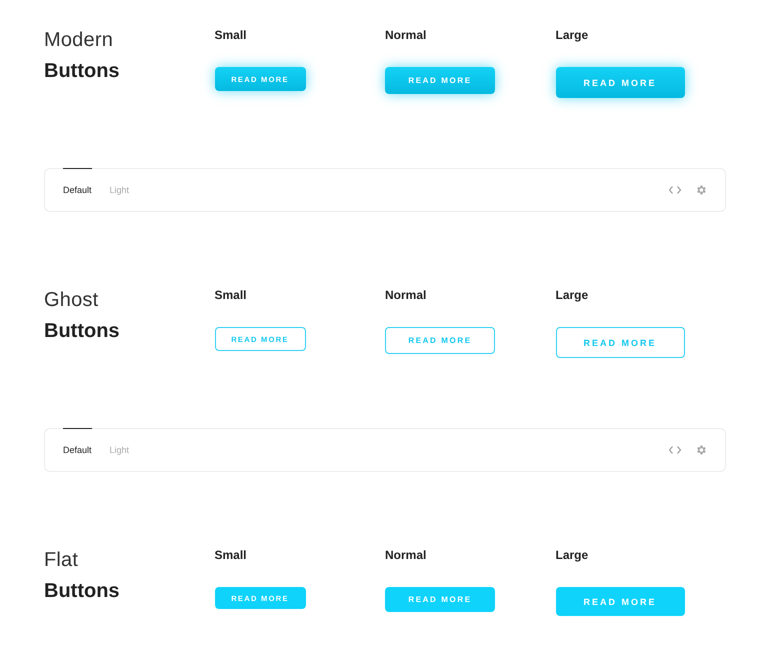 The image size is (768, 650). Describe the element at coordinates (62, 560) in the screenshot. I see `section-title: Flat` at that location.